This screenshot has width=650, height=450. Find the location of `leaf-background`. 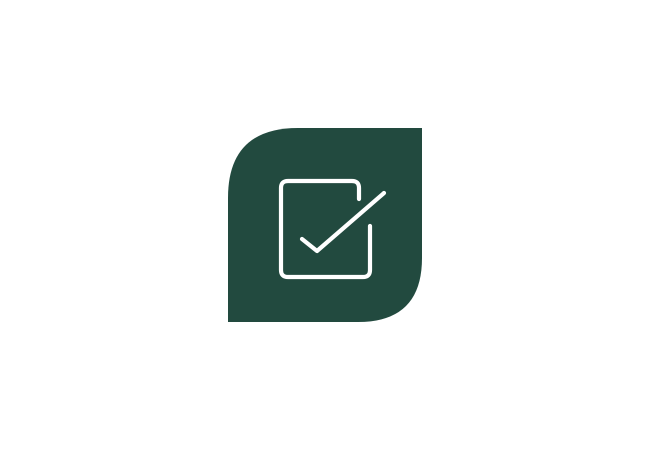

leaf-background is located at coordinates (325, 225).